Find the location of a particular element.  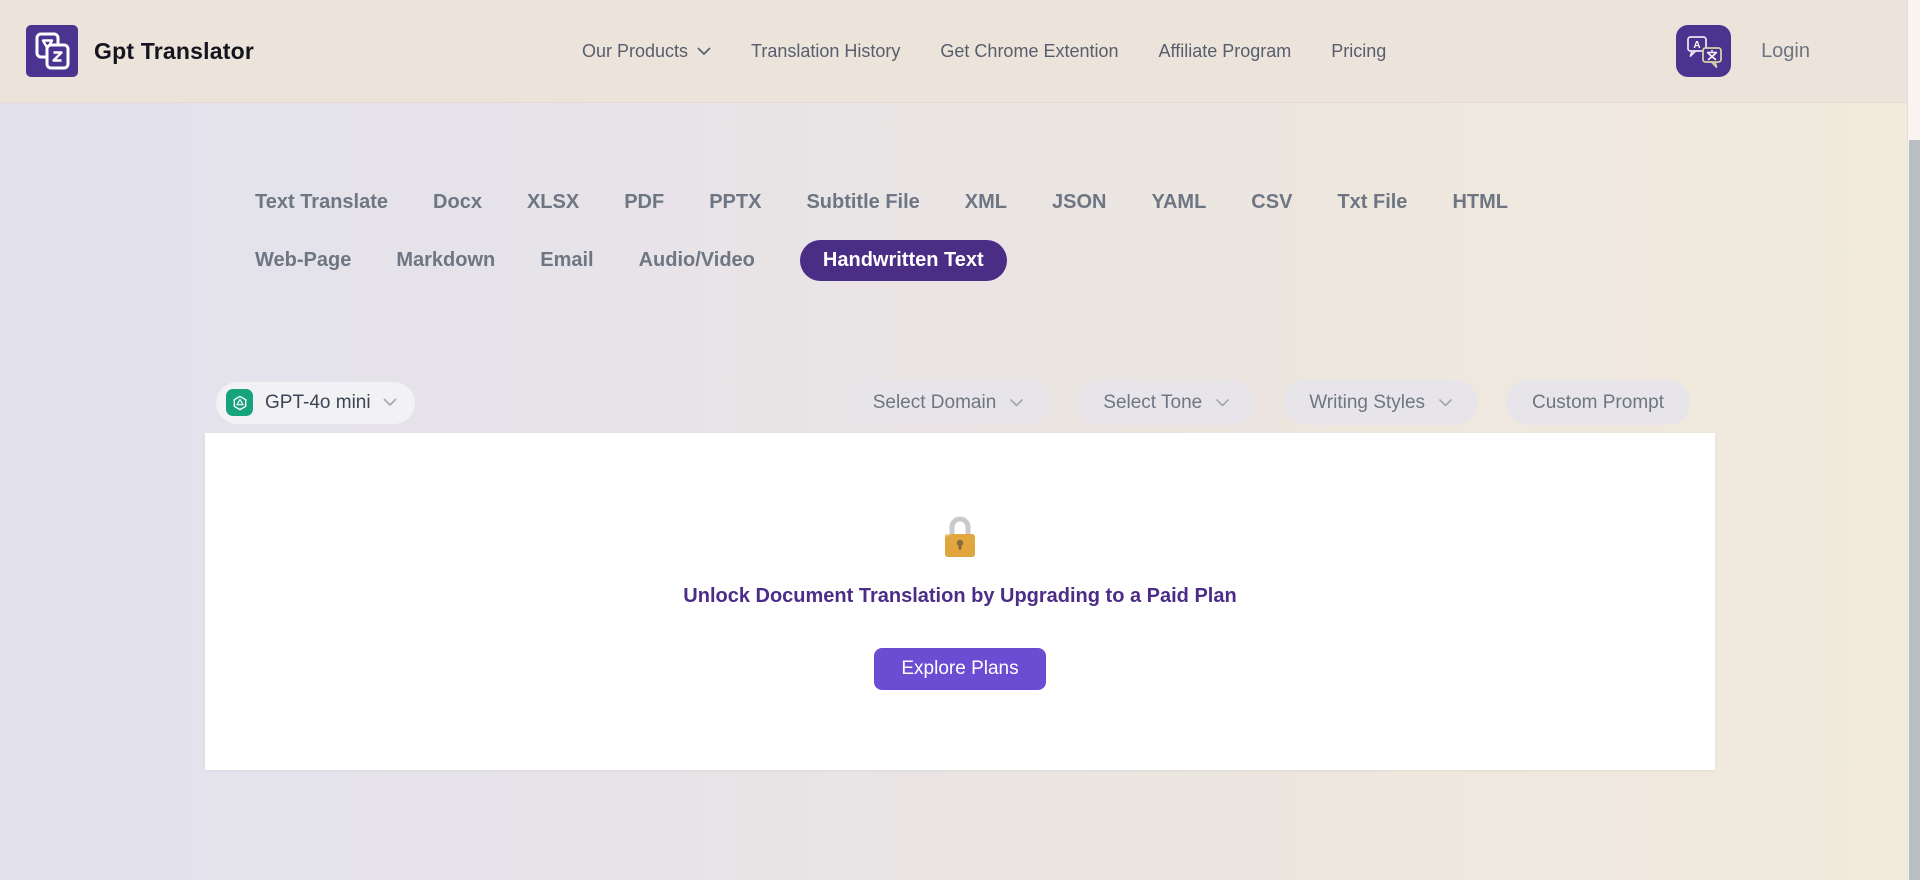

nav-get-chrome-extention-label: Get Chrome Extention is located at coordinates (1029, 50).